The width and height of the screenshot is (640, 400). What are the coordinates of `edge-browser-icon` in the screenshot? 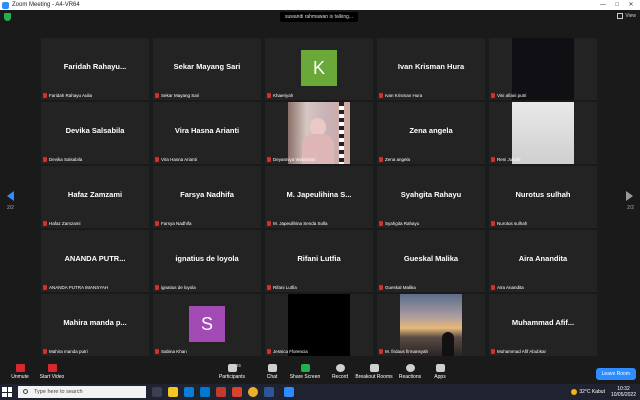 It's located at (189, 392).